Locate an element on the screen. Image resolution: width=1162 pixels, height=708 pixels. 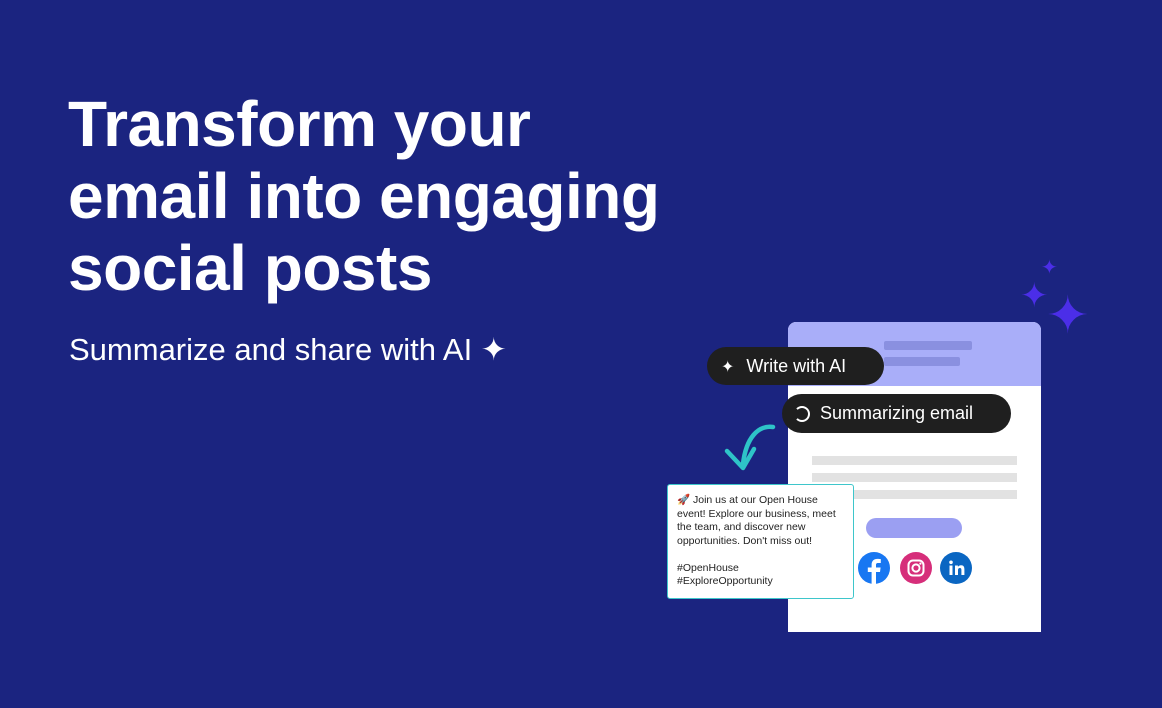
facebook-icon is located at coordinates (874, 568).